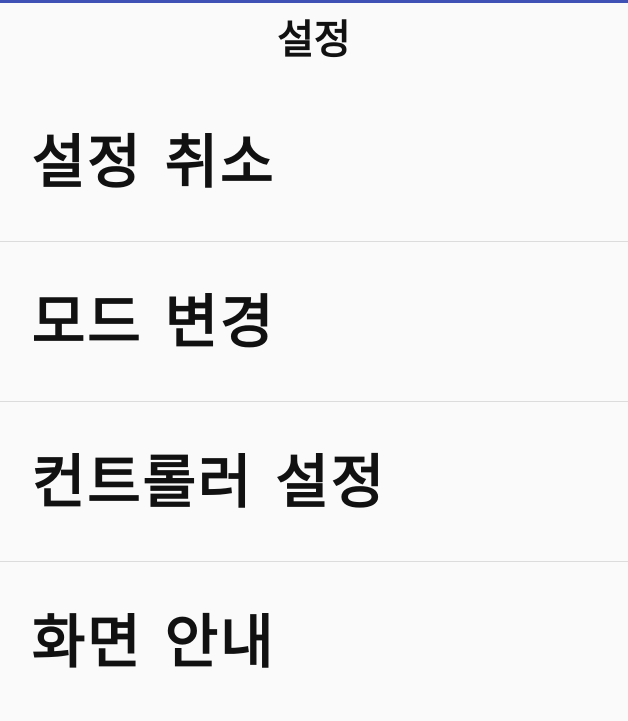 The height and width of the screenshot is (721, 628). Describe the element at coordinates (154, 162) in the screenshot. I see `menu-item-label: 설정 취소` at that location.